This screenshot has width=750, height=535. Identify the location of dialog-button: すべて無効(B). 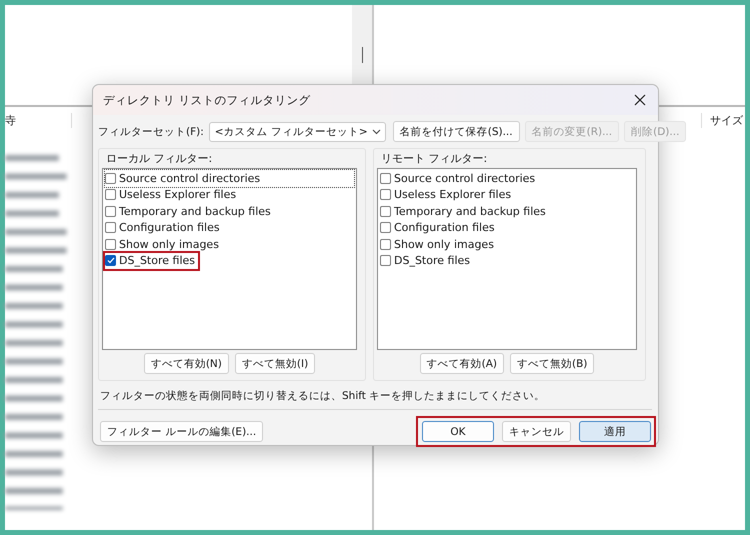
(552, 363).